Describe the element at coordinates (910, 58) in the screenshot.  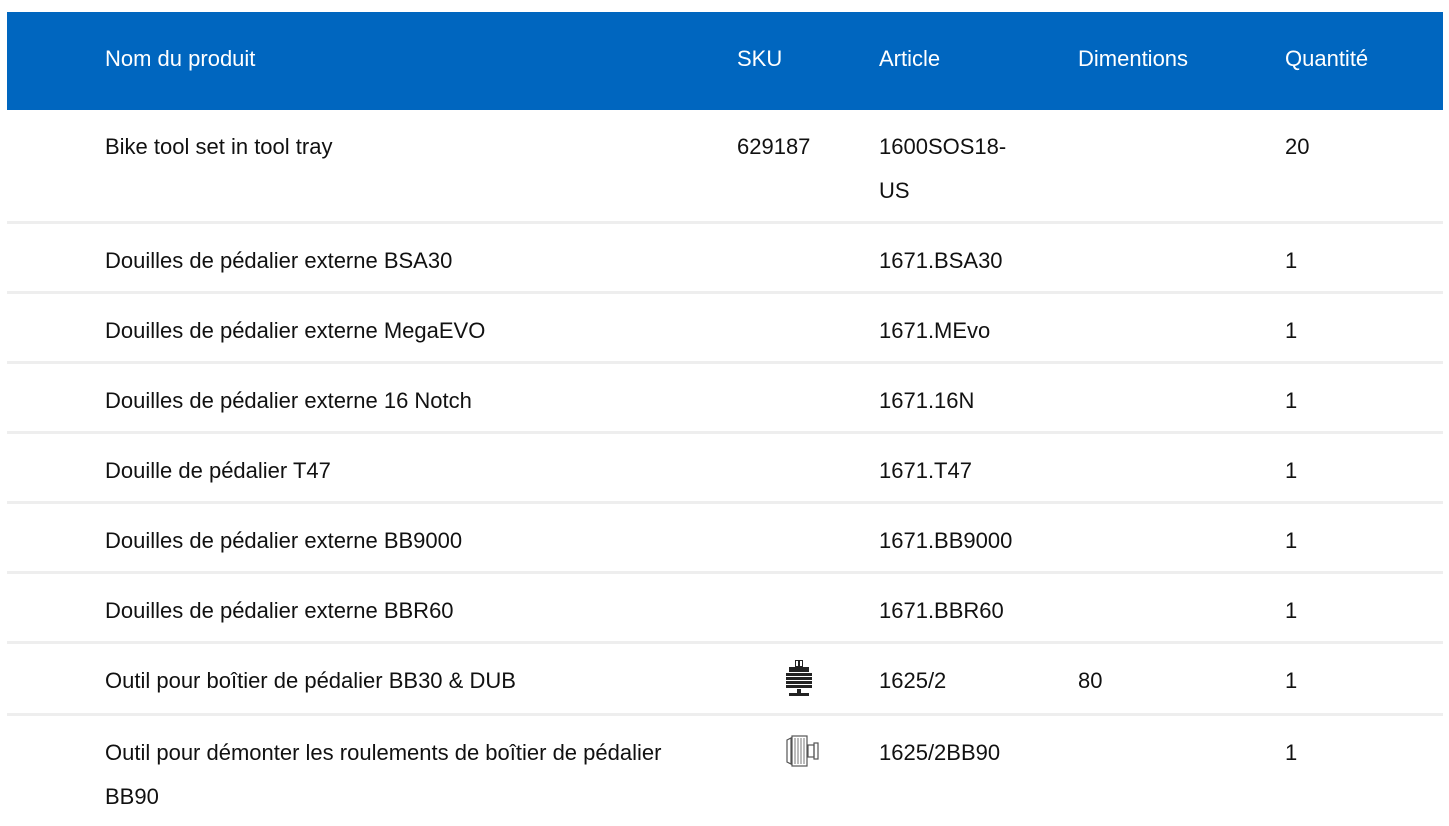
I see `column-header-article: Article` at that location.